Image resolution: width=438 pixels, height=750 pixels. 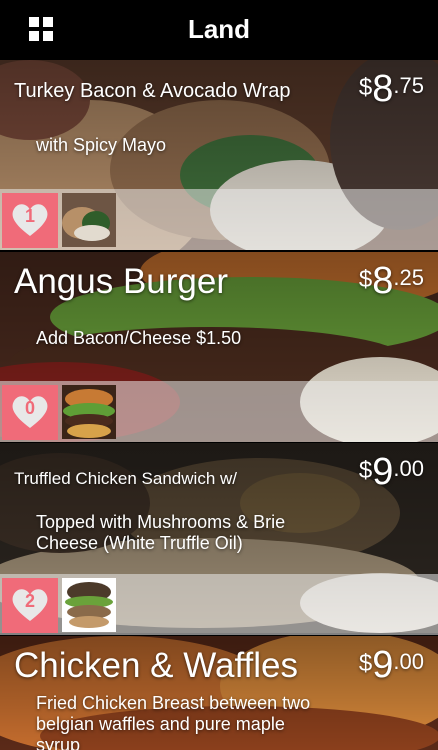 I want to click on item-price: $8.75, so click(x=391, y=89).